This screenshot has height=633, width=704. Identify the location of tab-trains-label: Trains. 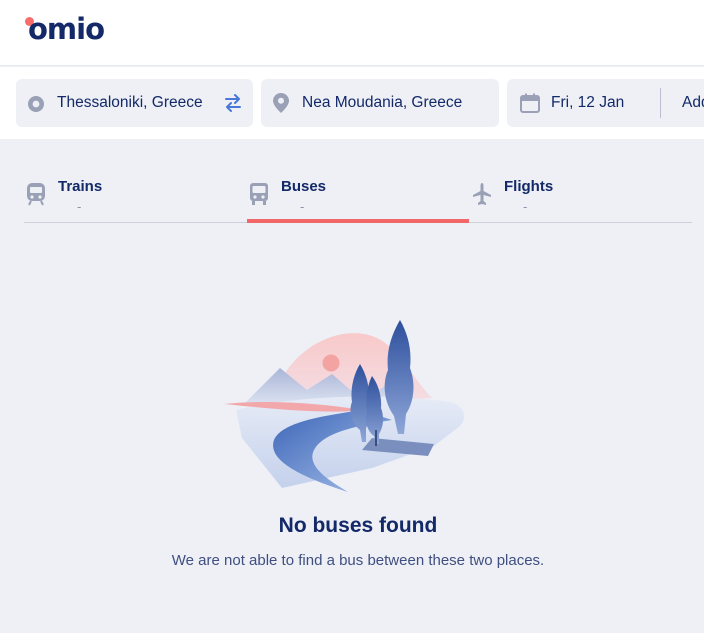
(80, 186).